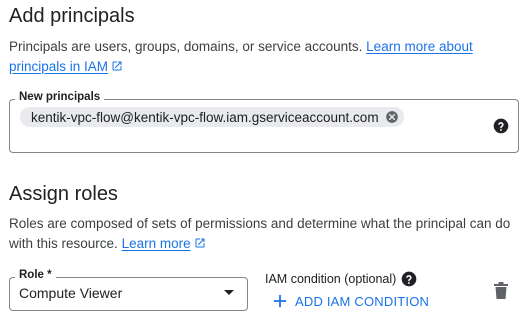 The height and width of the screenshot is (318, 530). What do you see at coordinates (362, 301) in the screenshot?
I see `add-iam-condition-label: ADD IAM CONDITION` at bounding box center [362, 301].